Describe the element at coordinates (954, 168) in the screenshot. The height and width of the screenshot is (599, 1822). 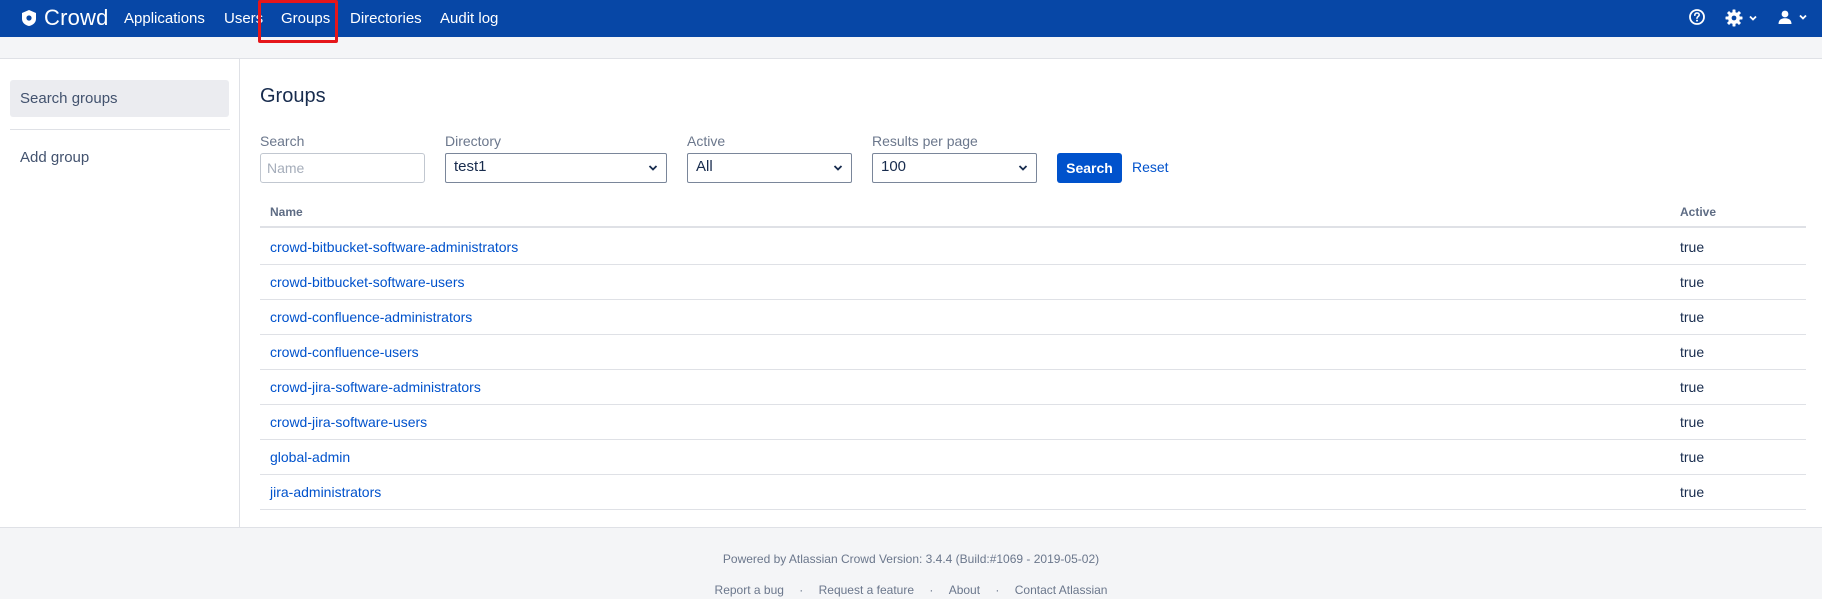
I see `results-per-page-select: 100` at that location.